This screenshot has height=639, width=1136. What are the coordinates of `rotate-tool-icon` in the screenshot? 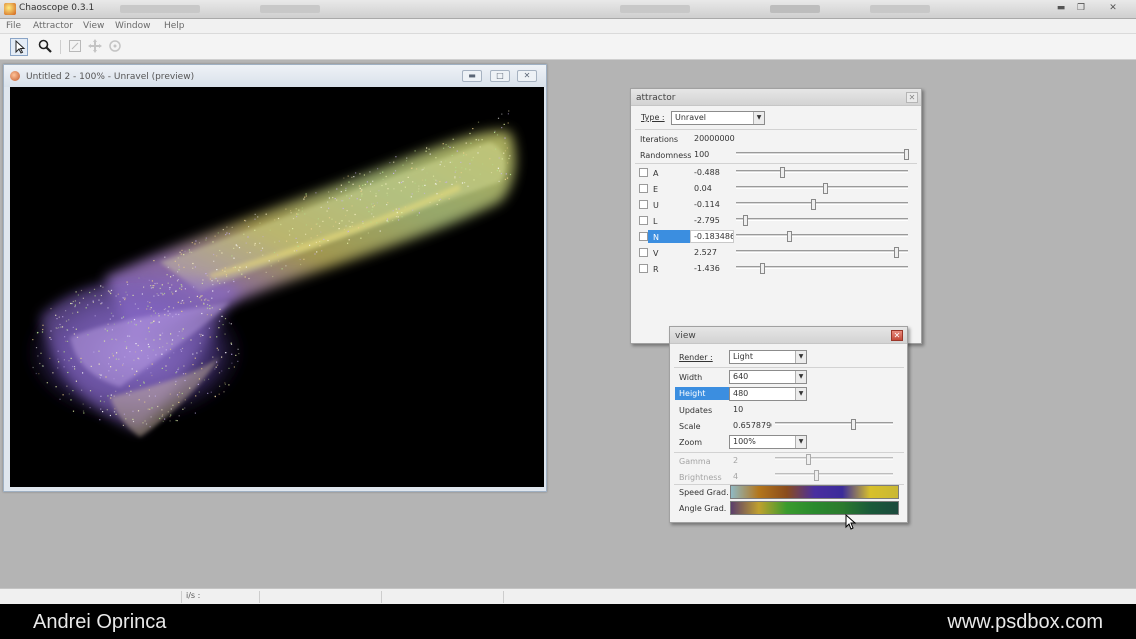 It's located at (115, 47).